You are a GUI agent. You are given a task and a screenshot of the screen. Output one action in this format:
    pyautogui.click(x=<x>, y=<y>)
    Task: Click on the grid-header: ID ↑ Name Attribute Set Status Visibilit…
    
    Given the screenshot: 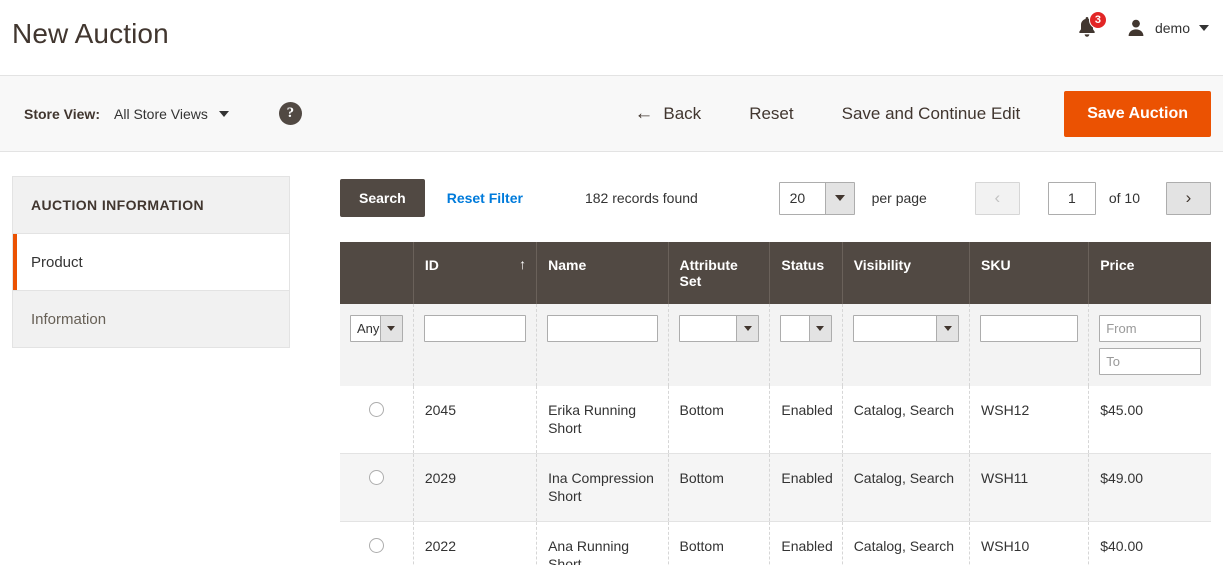 What is the action you would take?
    pyautogui.click(x=775, y=273)
    